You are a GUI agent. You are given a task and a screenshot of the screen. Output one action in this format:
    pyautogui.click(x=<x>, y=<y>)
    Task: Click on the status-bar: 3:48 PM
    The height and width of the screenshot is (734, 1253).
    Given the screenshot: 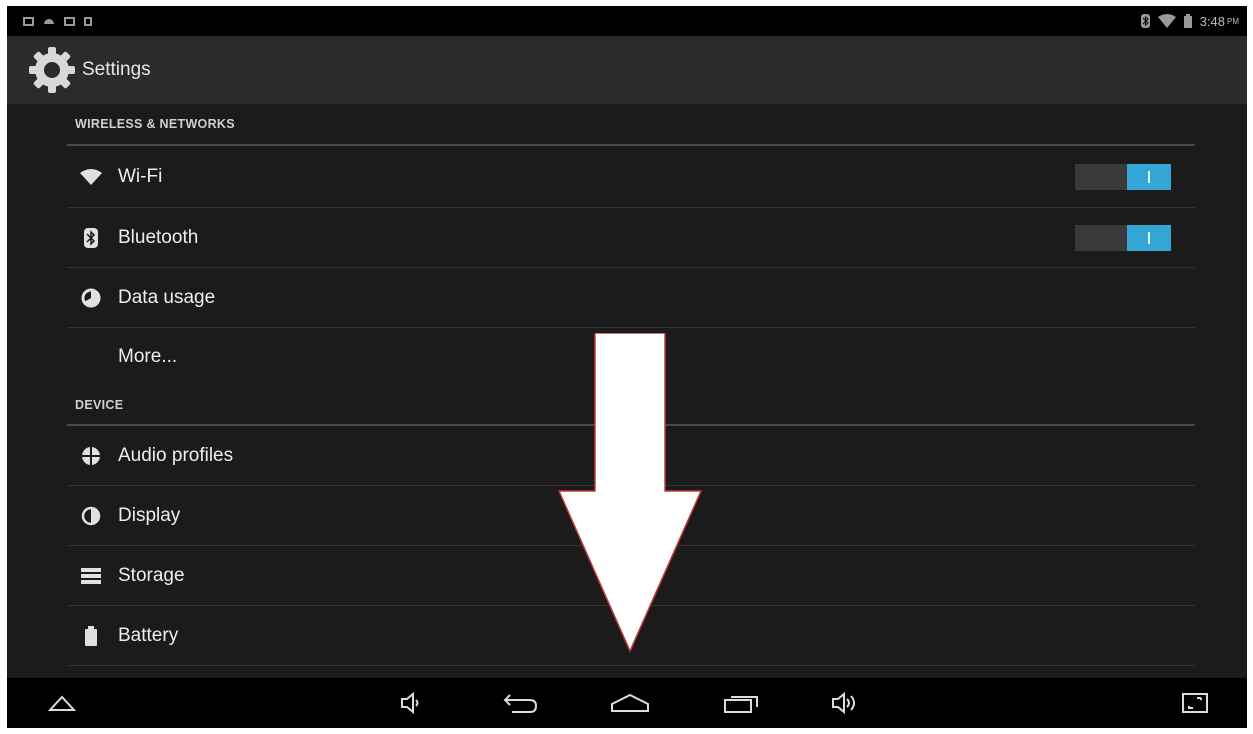 What is the action you would take?
    pyautogui.click(x=627, y=21)
    